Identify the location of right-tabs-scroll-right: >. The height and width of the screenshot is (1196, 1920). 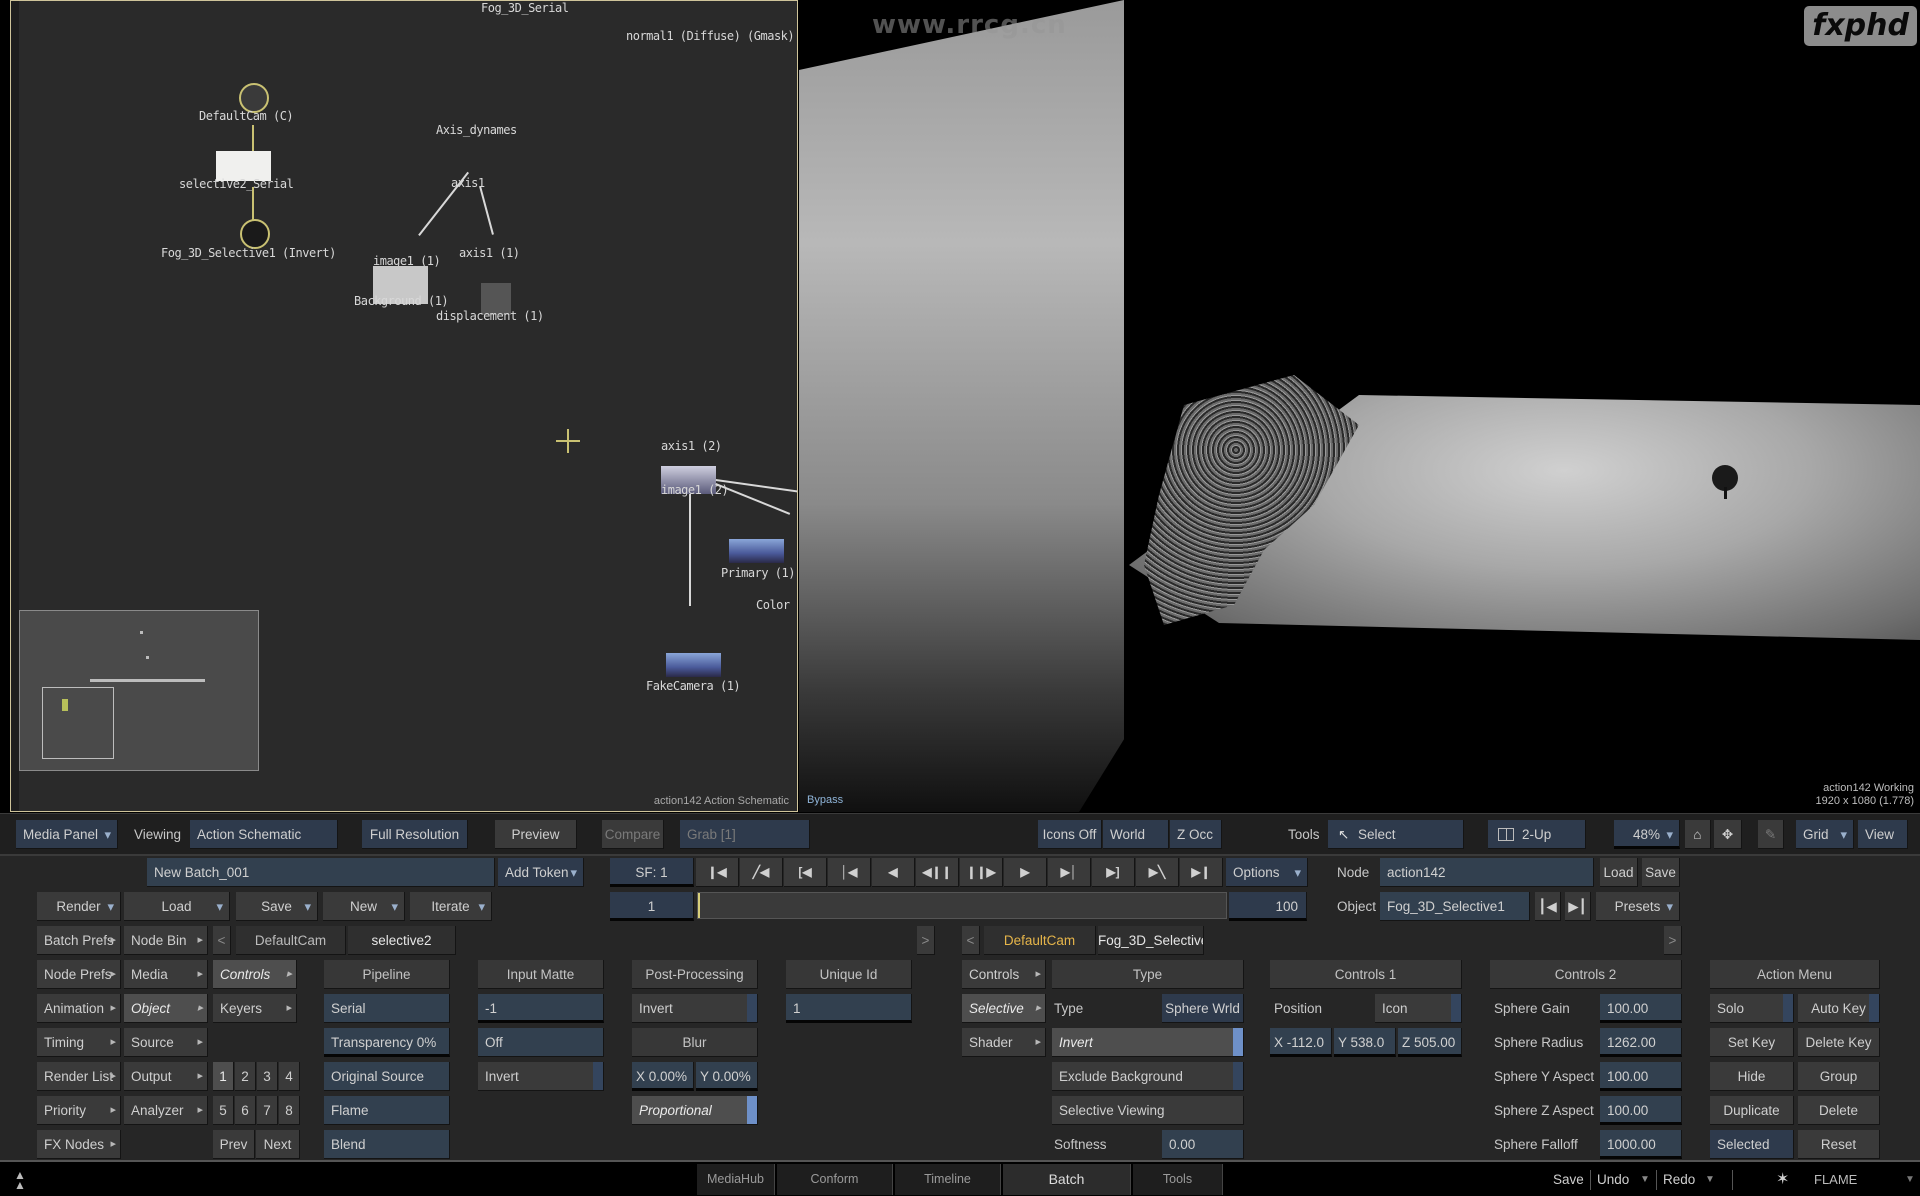
(1673, 940).